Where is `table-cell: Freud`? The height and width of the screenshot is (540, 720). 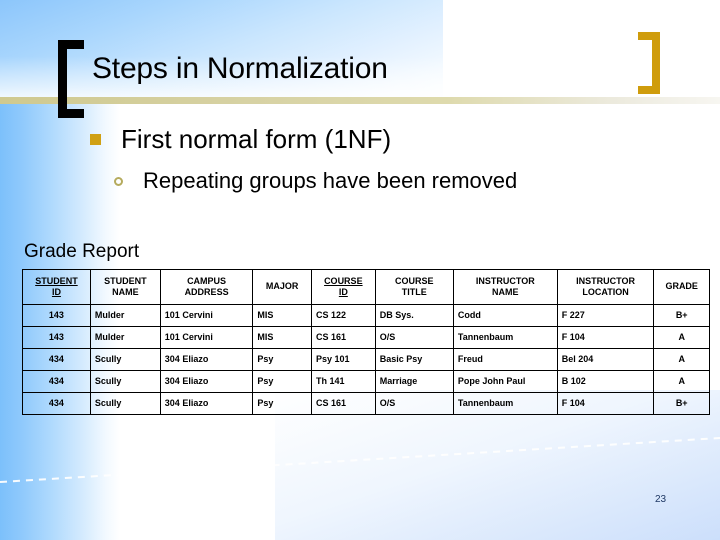 table-cell: Freud is located at coordinates (505, 359).